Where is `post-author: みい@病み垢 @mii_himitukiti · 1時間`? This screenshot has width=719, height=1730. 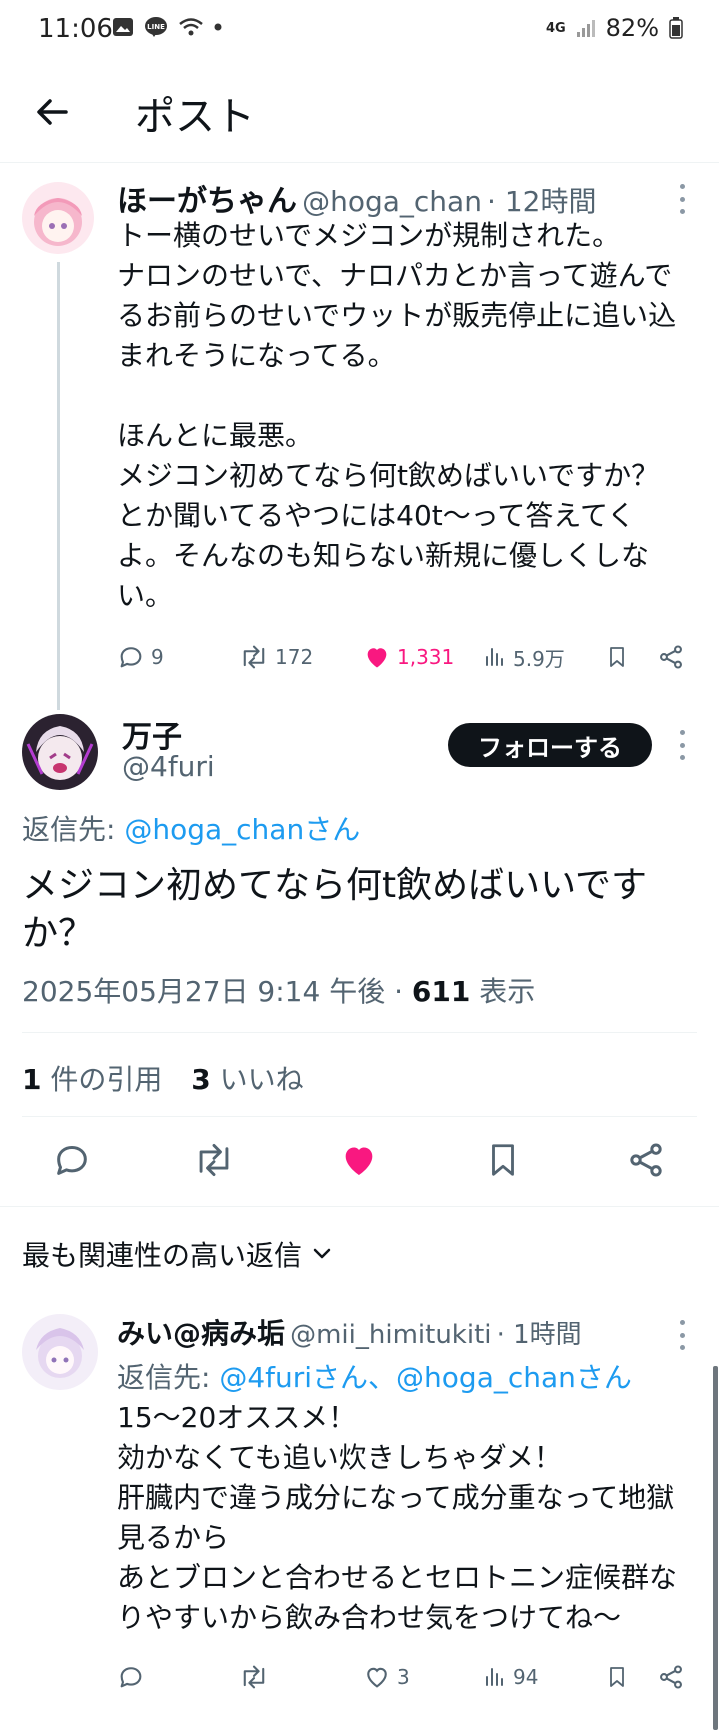
post-author: みい@病み垢 @mii_himitukiti · 1時間 is located at coordinates (349, 1332).